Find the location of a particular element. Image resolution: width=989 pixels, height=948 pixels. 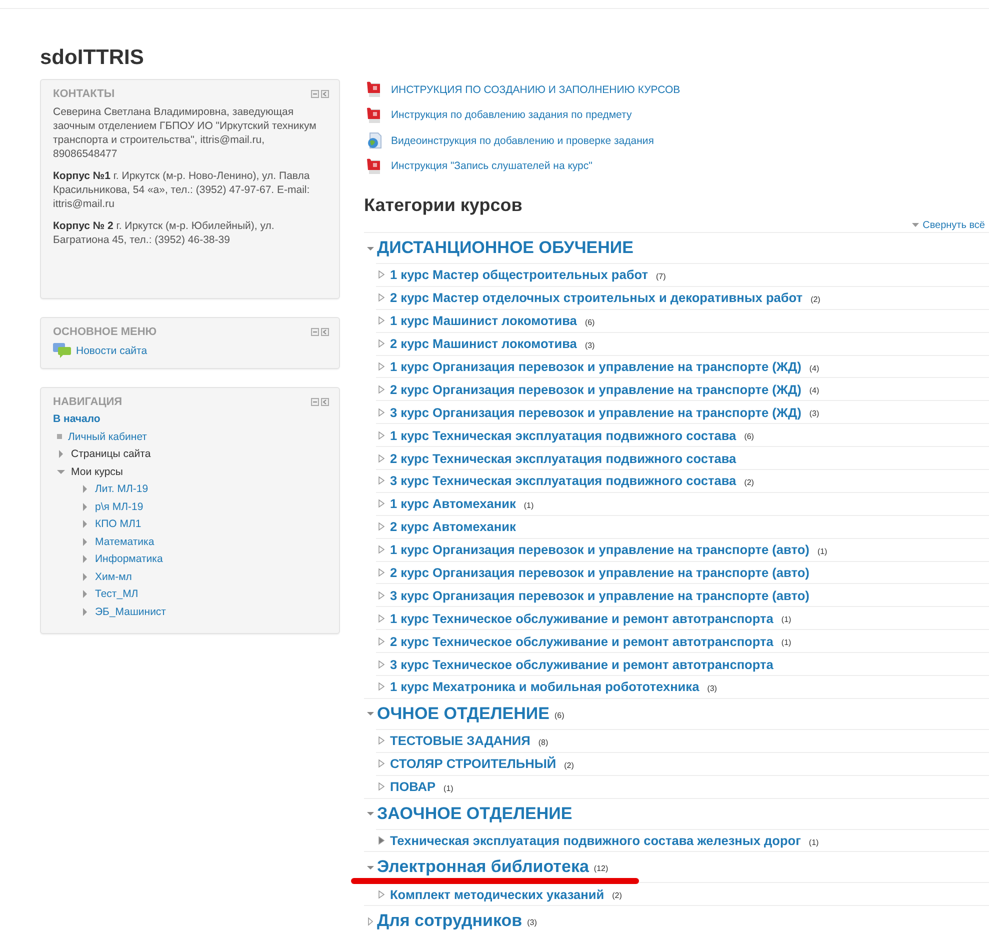

subcategory-link: Комплект методических указаний is located at coordinates (497, 894).